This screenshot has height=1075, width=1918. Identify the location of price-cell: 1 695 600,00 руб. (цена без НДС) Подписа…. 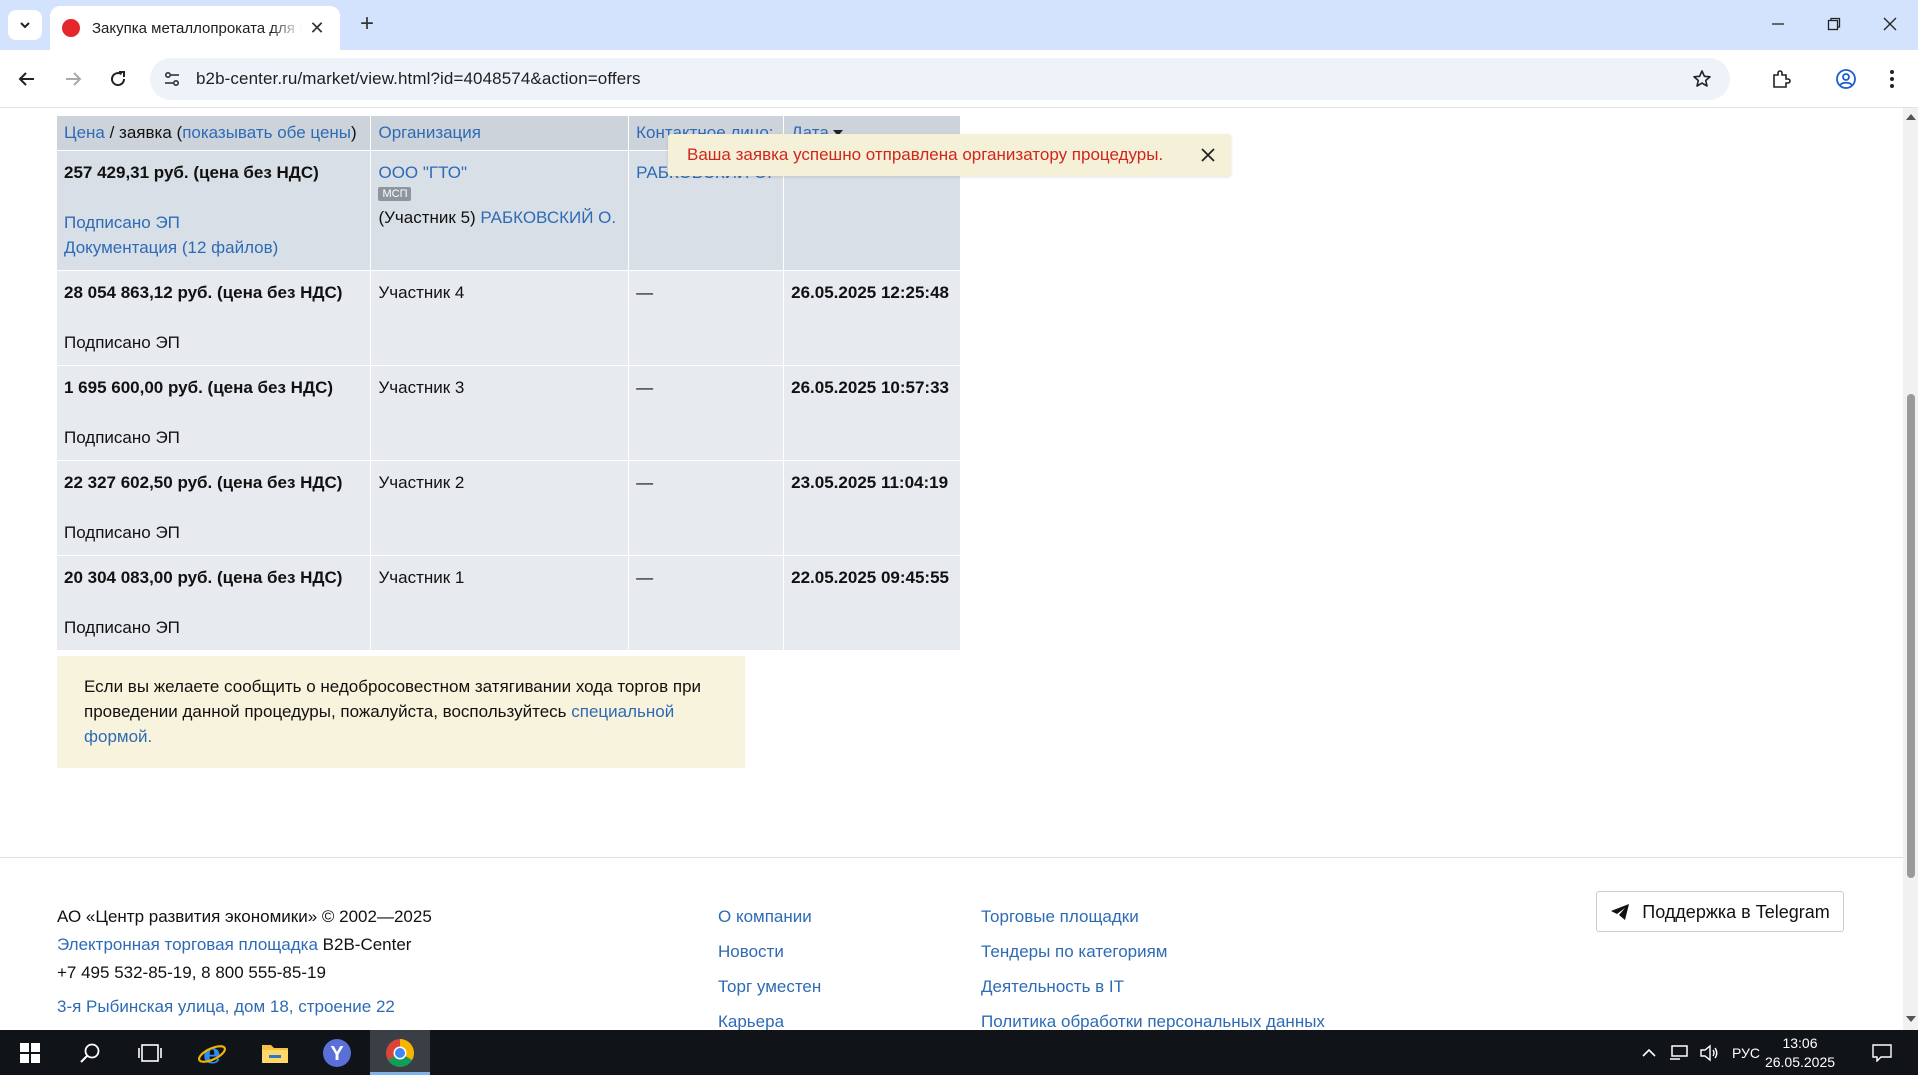
(214, 412).